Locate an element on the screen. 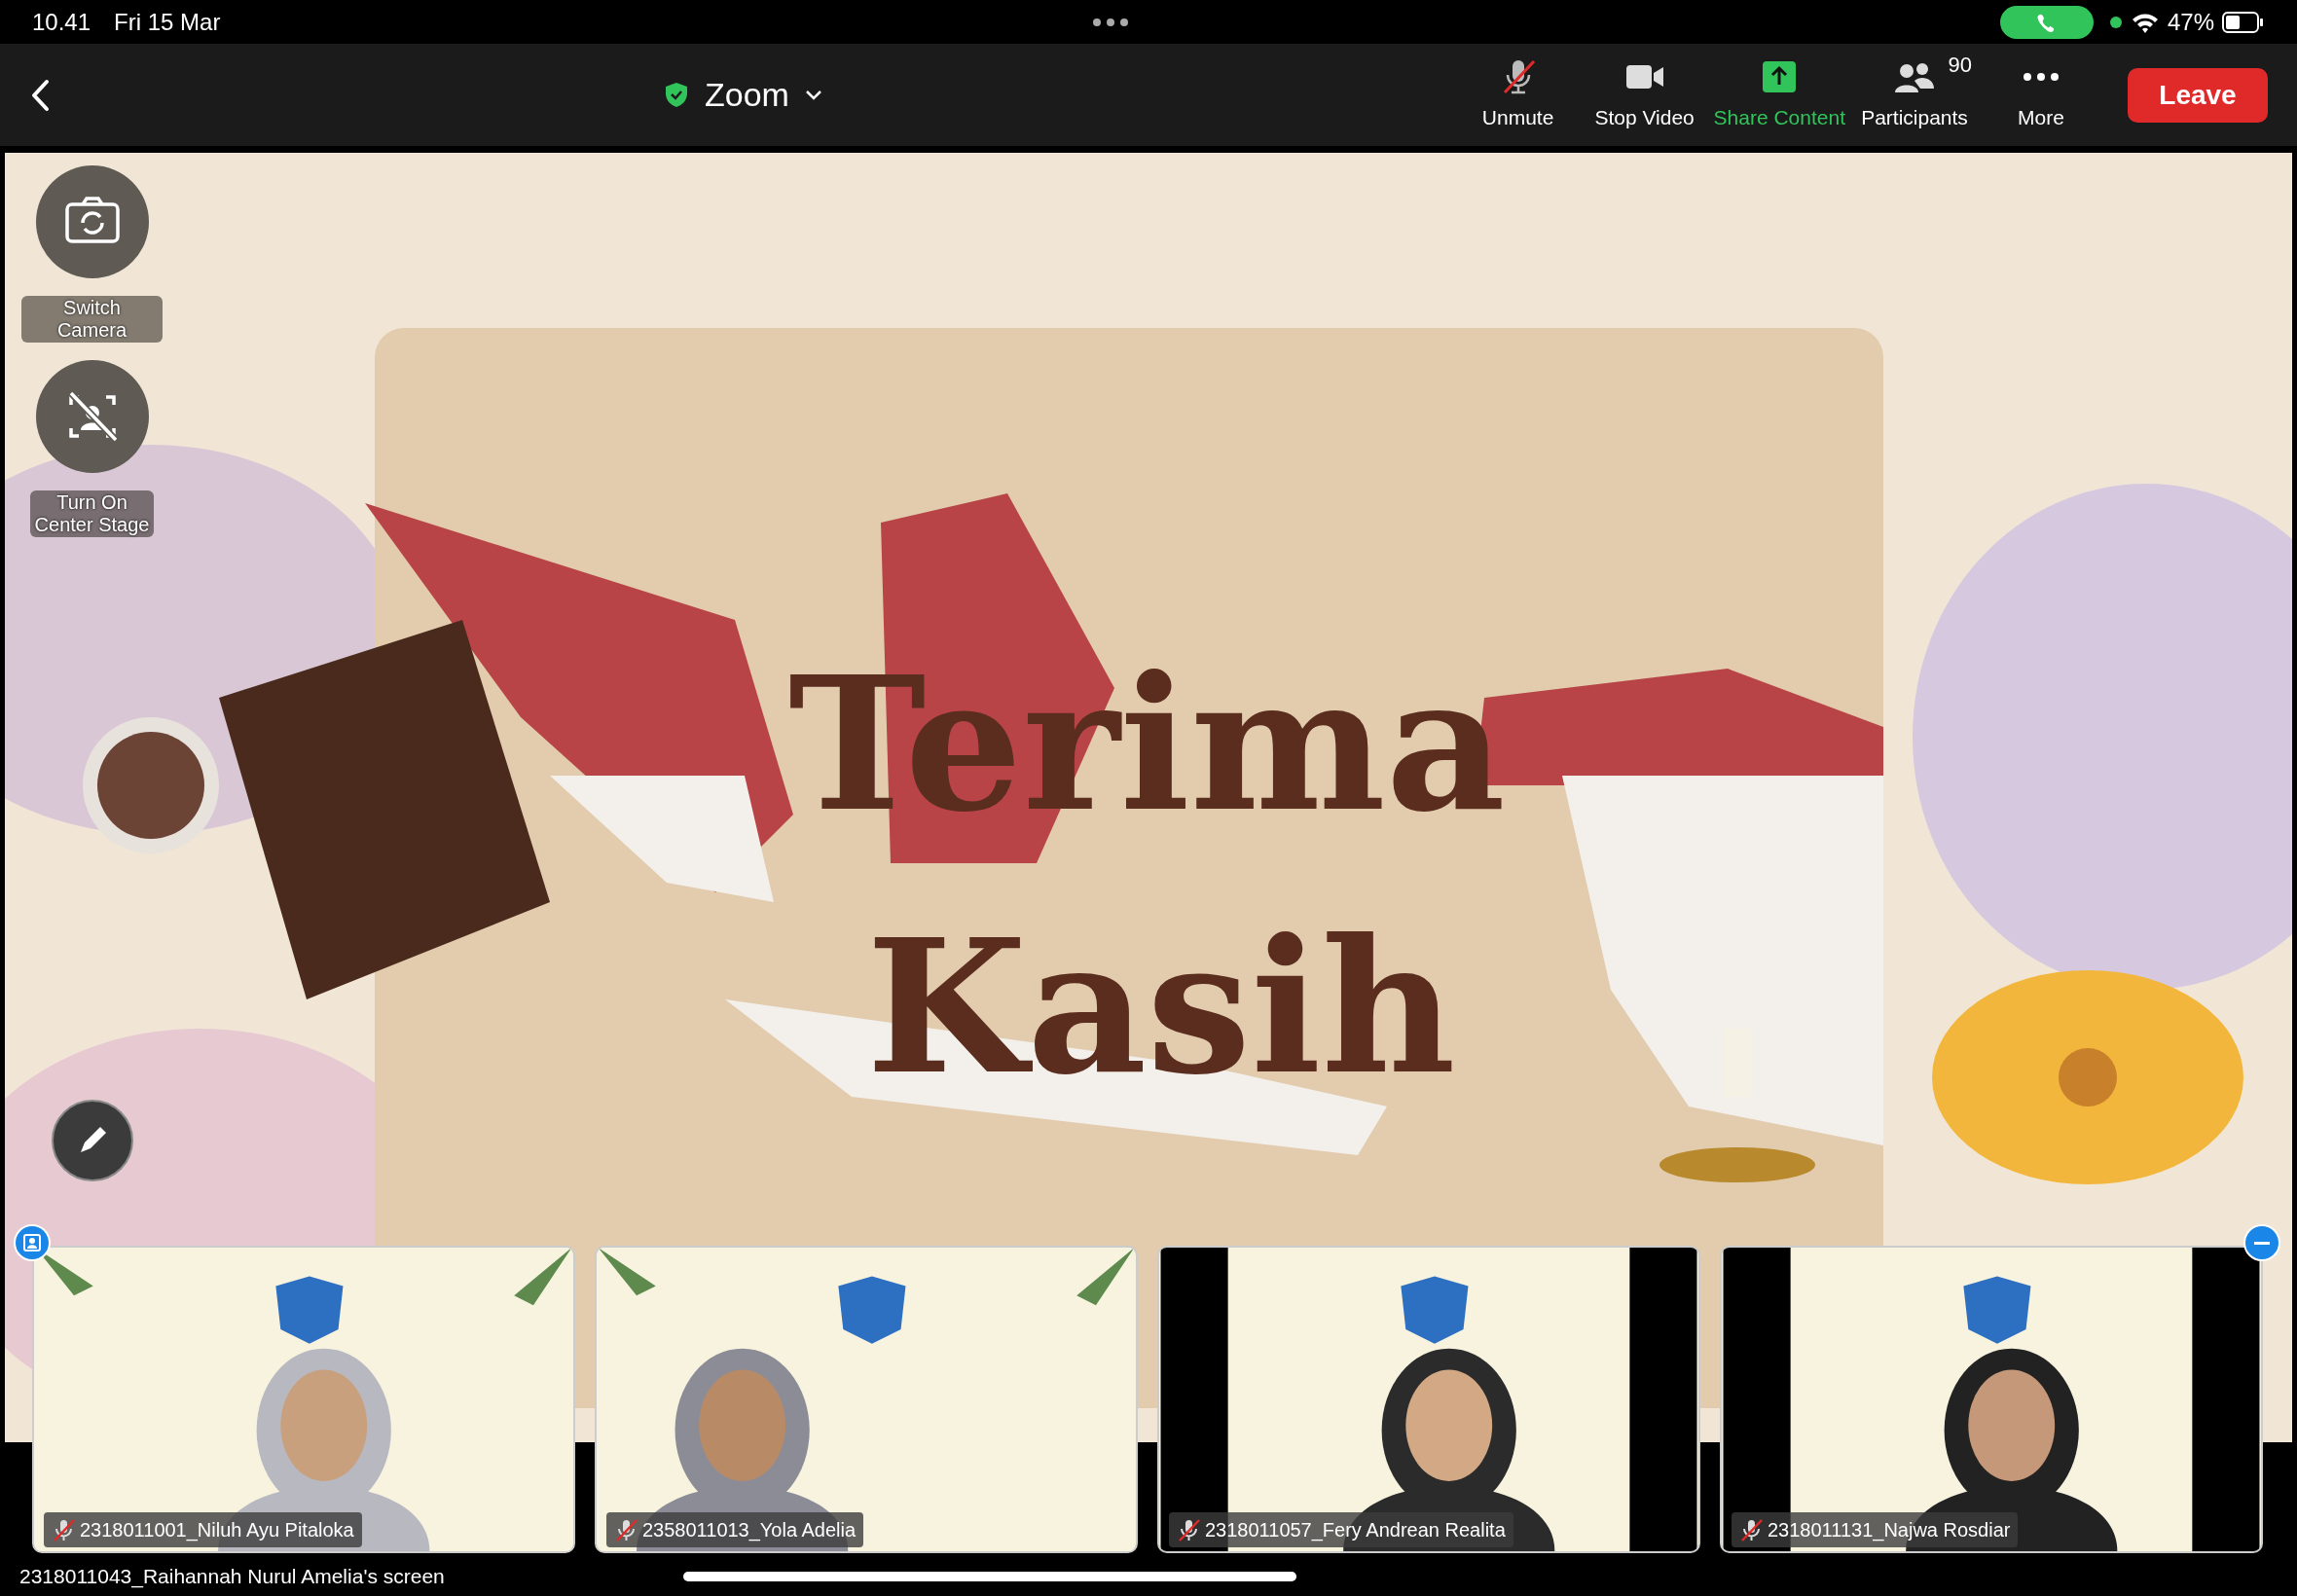  meeting-title-dropdown: Zoom is located at coordinates (764, 95).